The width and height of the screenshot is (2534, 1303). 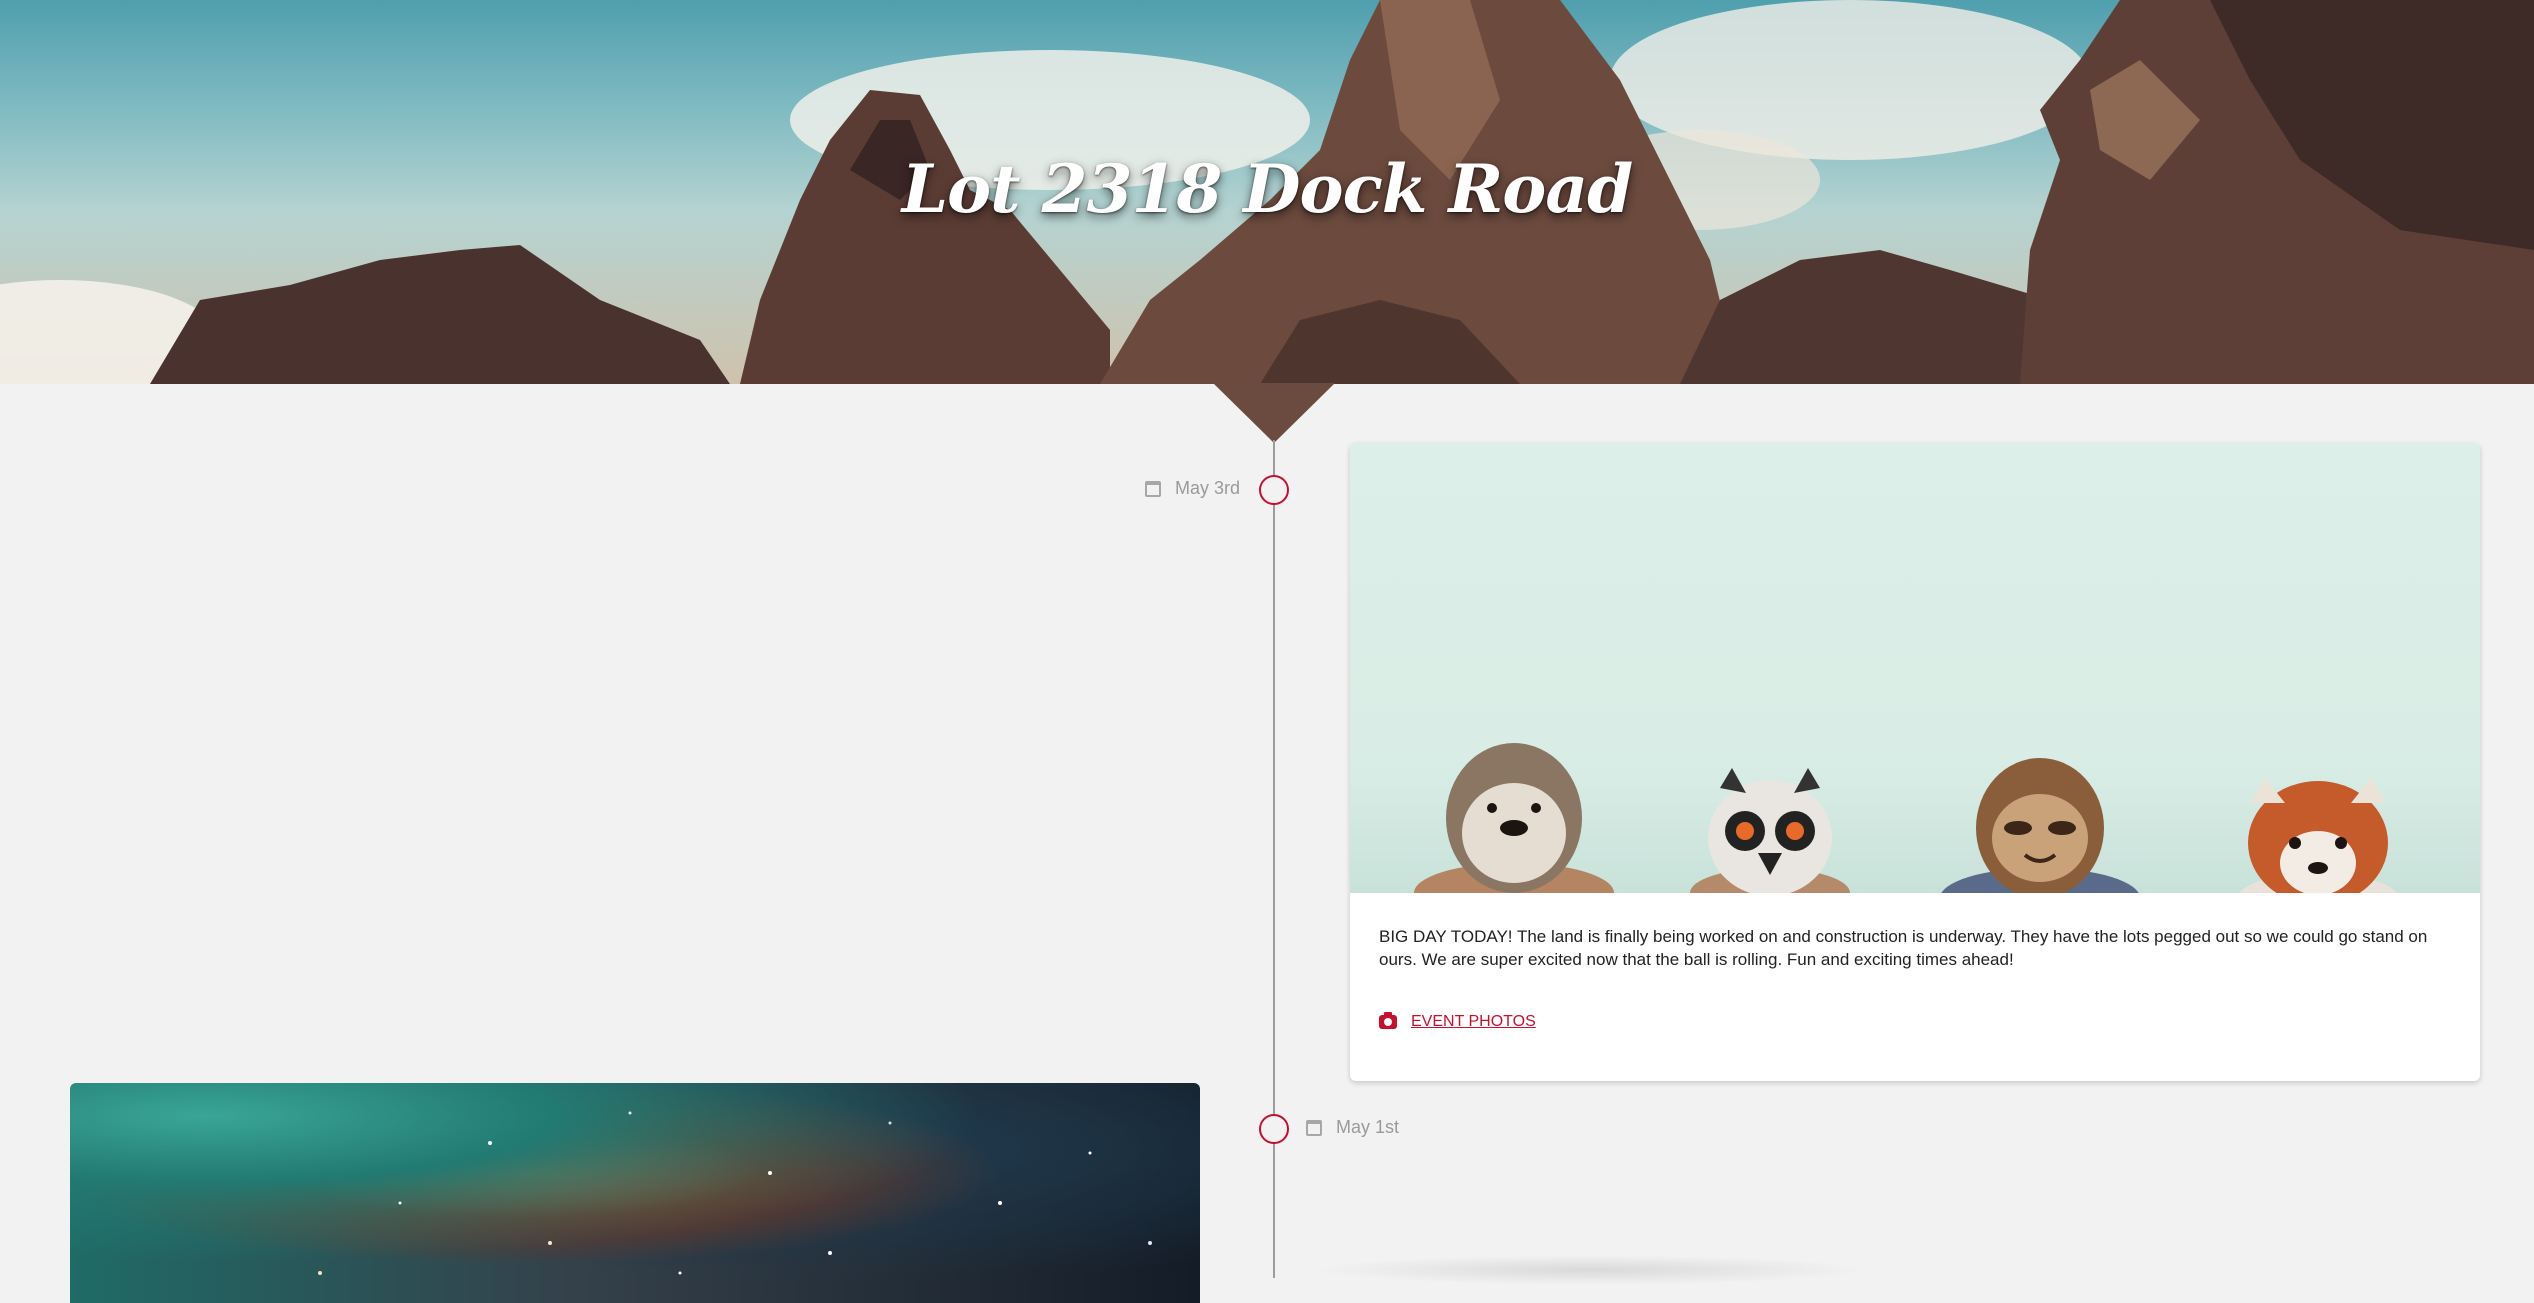 What do you see at coordinates (1267, 189) in the screenshot?
I see `page-title: Lot 2318 Dock Road` at bounding box center [1267, 189].